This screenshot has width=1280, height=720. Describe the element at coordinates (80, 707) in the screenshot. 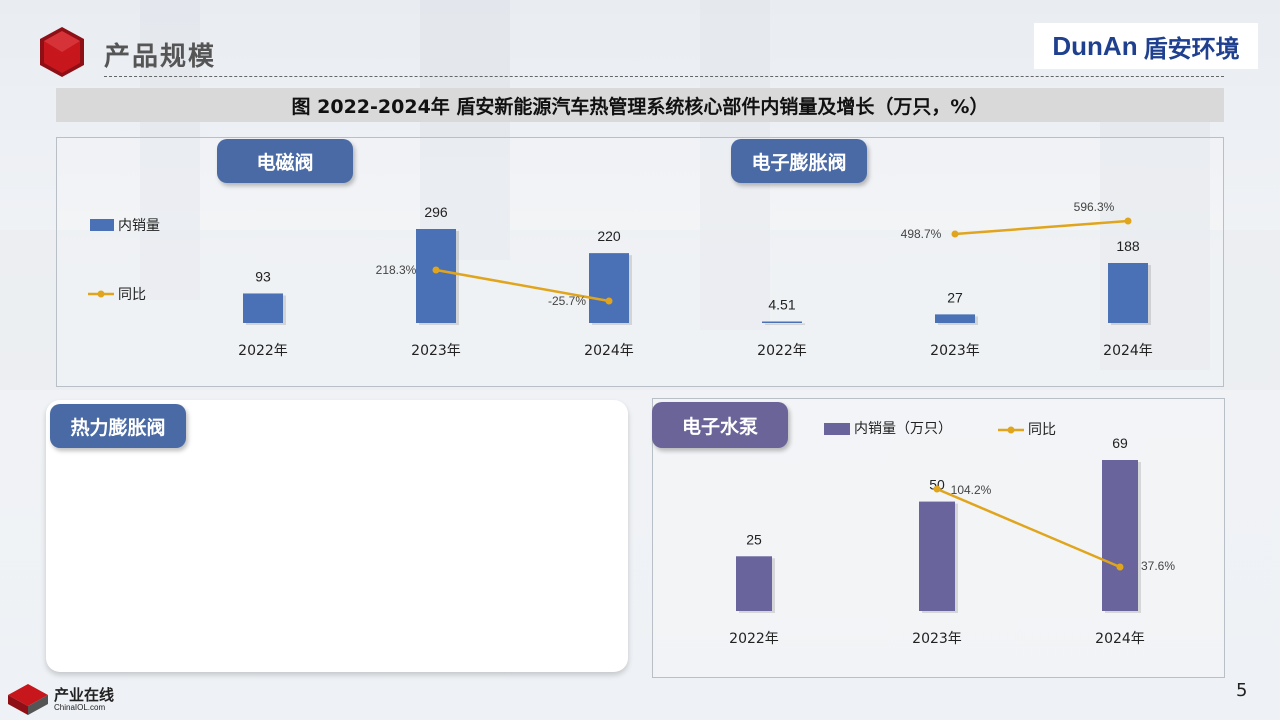

I see `footer-logo-en: ChinaIOL.com` at that location.